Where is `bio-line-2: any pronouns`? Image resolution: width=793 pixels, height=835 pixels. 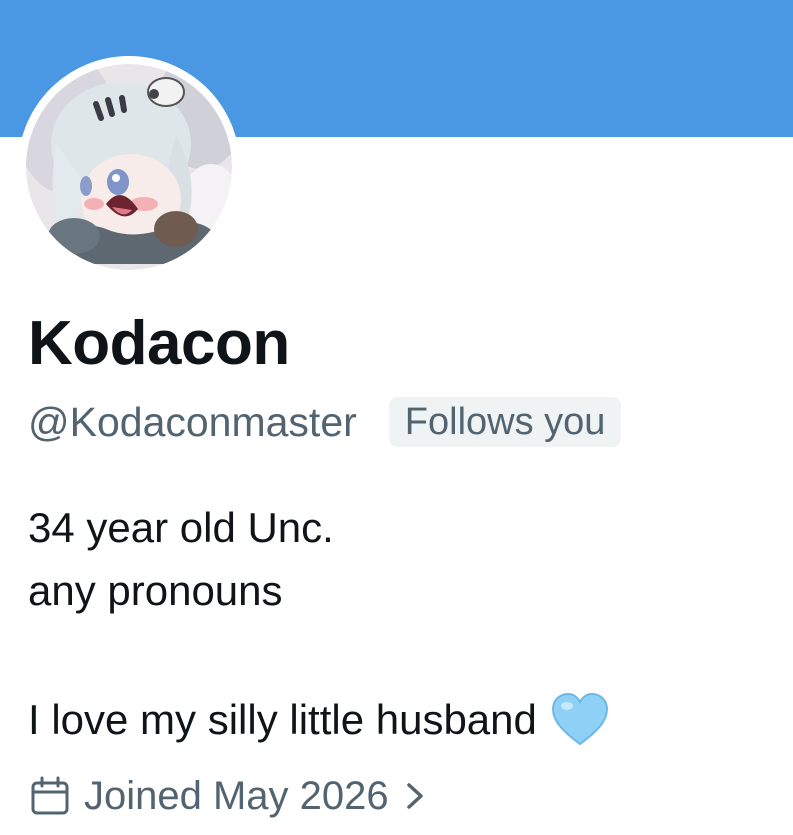 bio-line-2: any pronouns is located at coordinates (155, 590).